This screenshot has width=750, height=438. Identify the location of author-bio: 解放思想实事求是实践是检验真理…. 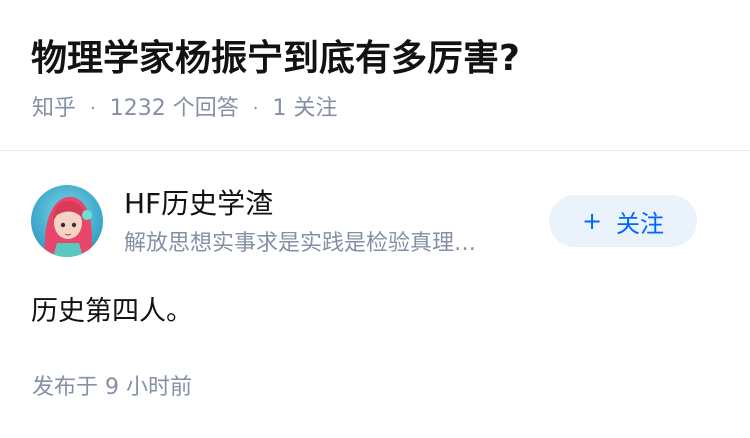
(300, 243).